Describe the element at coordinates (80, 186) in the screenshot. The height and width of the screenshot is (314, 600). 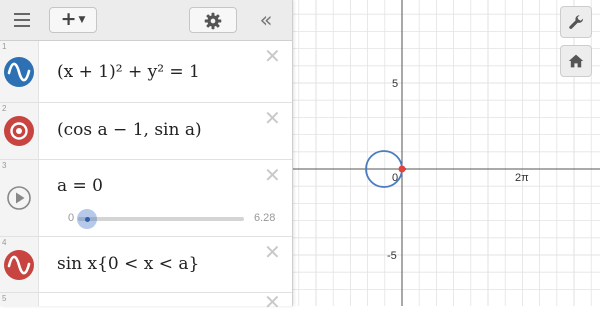
I see `expression-formula: a = 0` at that location.